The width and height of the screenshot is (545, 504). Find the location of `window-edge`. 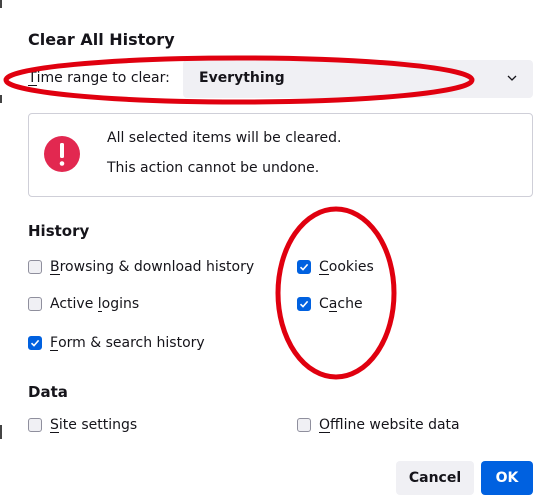

window-edge is located at coordinates (1, 252).